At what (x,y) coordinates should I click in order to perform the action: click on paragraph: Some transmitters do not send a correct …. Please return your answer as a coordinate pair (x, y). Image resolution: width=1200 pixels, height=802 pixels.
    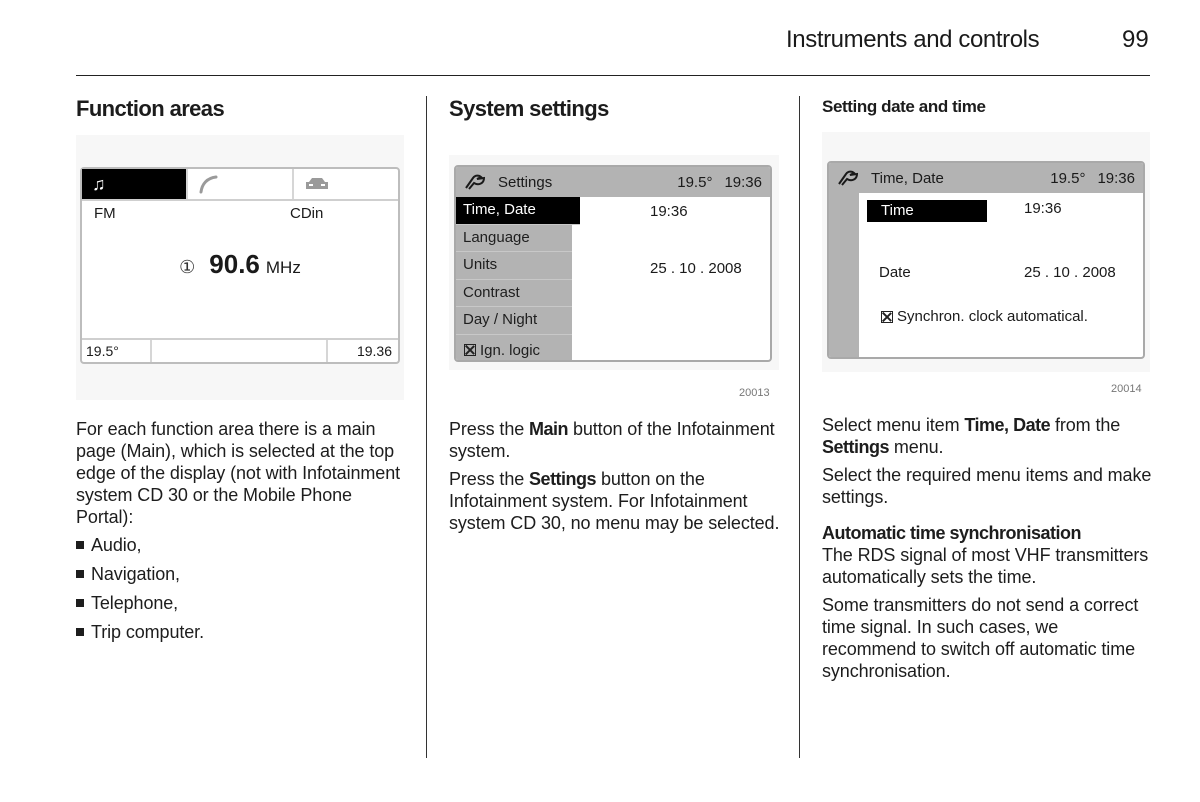
    Looking at the image, I should click on (980, 638).